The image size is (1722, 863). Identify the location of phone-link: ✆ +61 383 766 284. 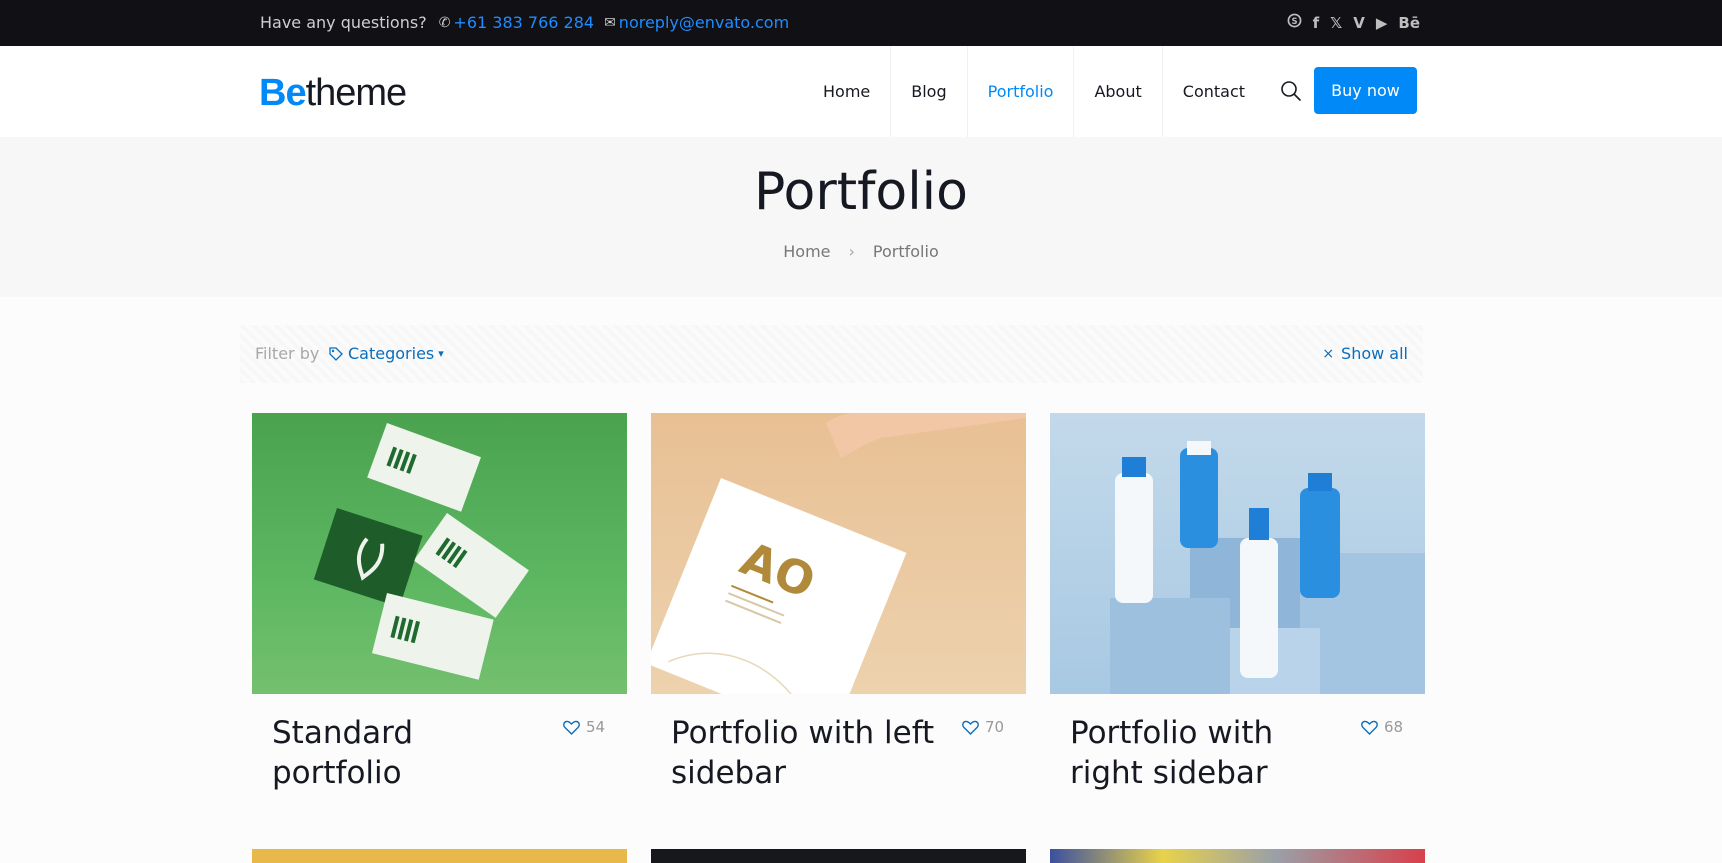
(516, 22).